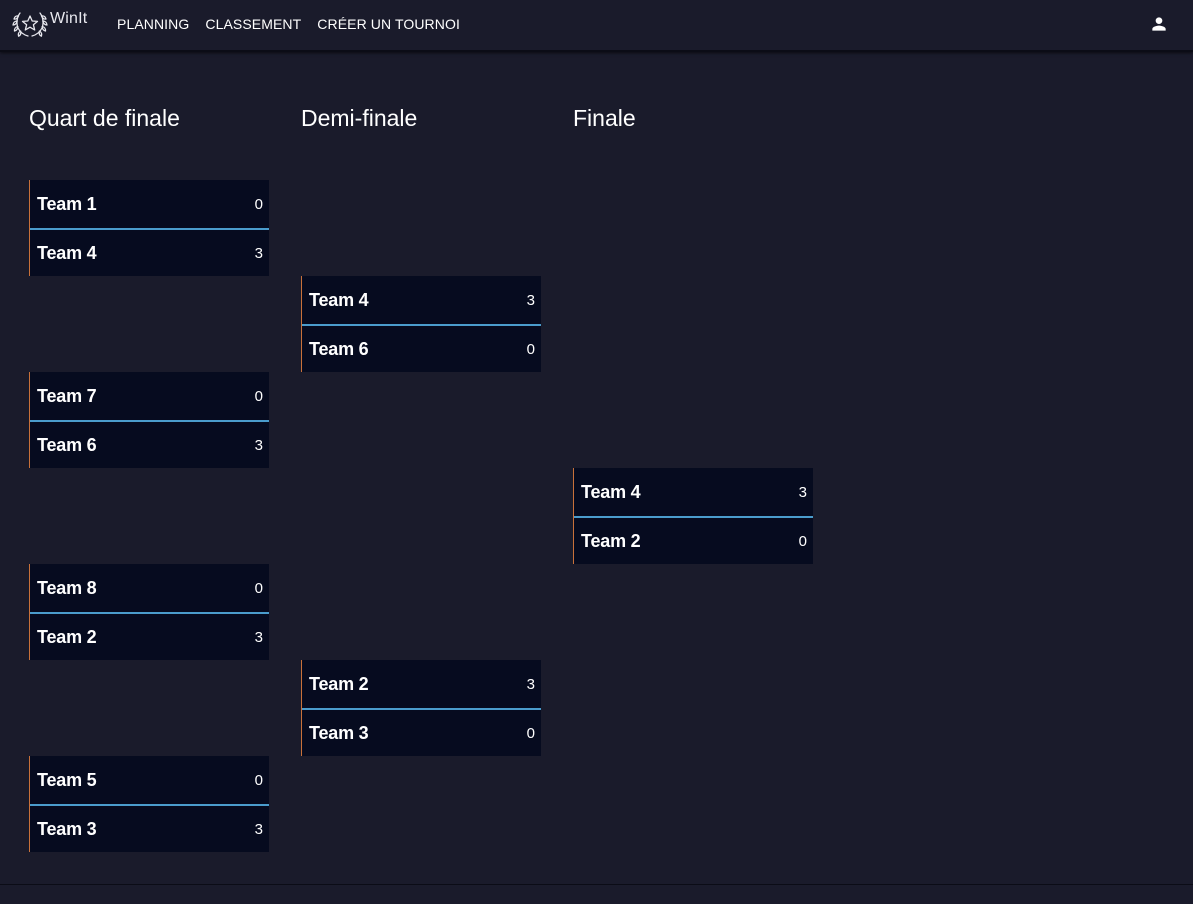 The width and height of the screenshot is (1193, 904). Describe the element at coordinates (149, 636) in the screenshot. I see `match-slot-bottom: Team 2 3` at that location.